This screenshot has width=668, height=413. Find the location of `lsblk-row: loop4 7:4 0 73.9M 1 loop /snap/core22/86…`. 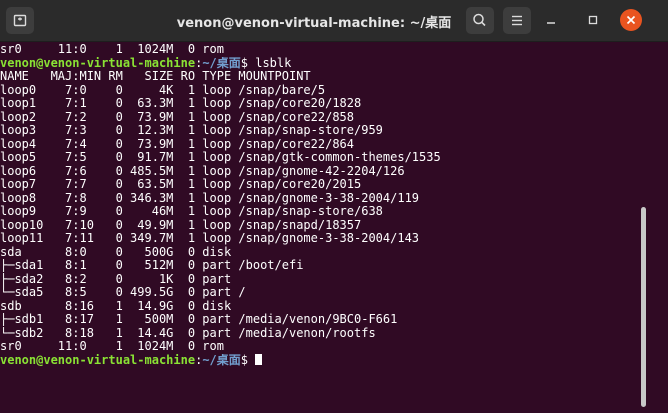

lsblk-row: loop4 7:4 0 73.9M 1 loop /snap/core22/86… is located at coordinates (177, 144).